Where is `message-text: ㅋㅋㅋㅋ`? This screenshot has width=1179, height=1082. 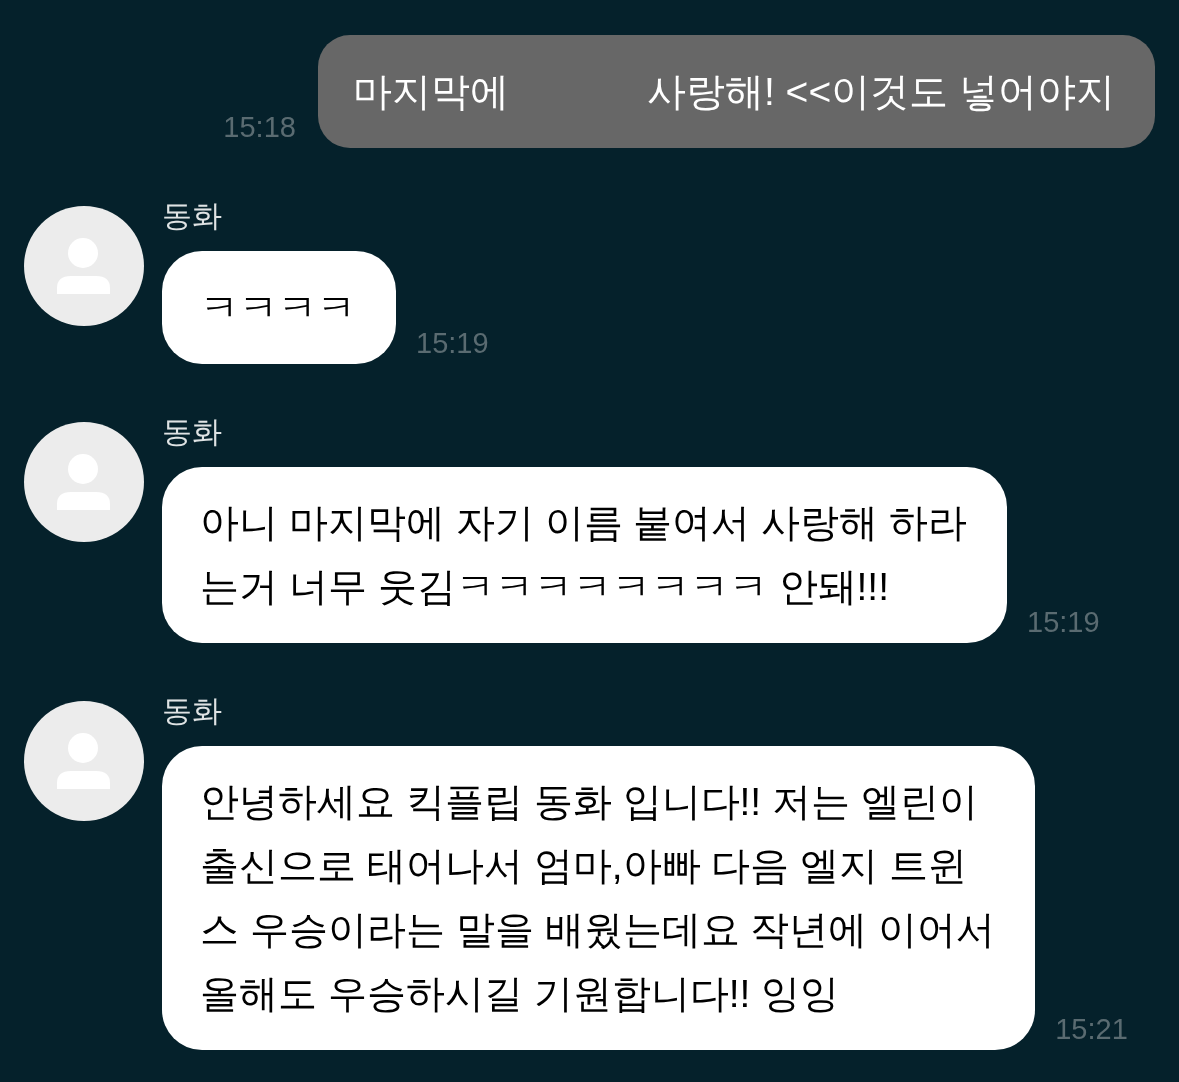
message-text: ㅋㅋㅋㅋ is located at coordinates (278, 307).